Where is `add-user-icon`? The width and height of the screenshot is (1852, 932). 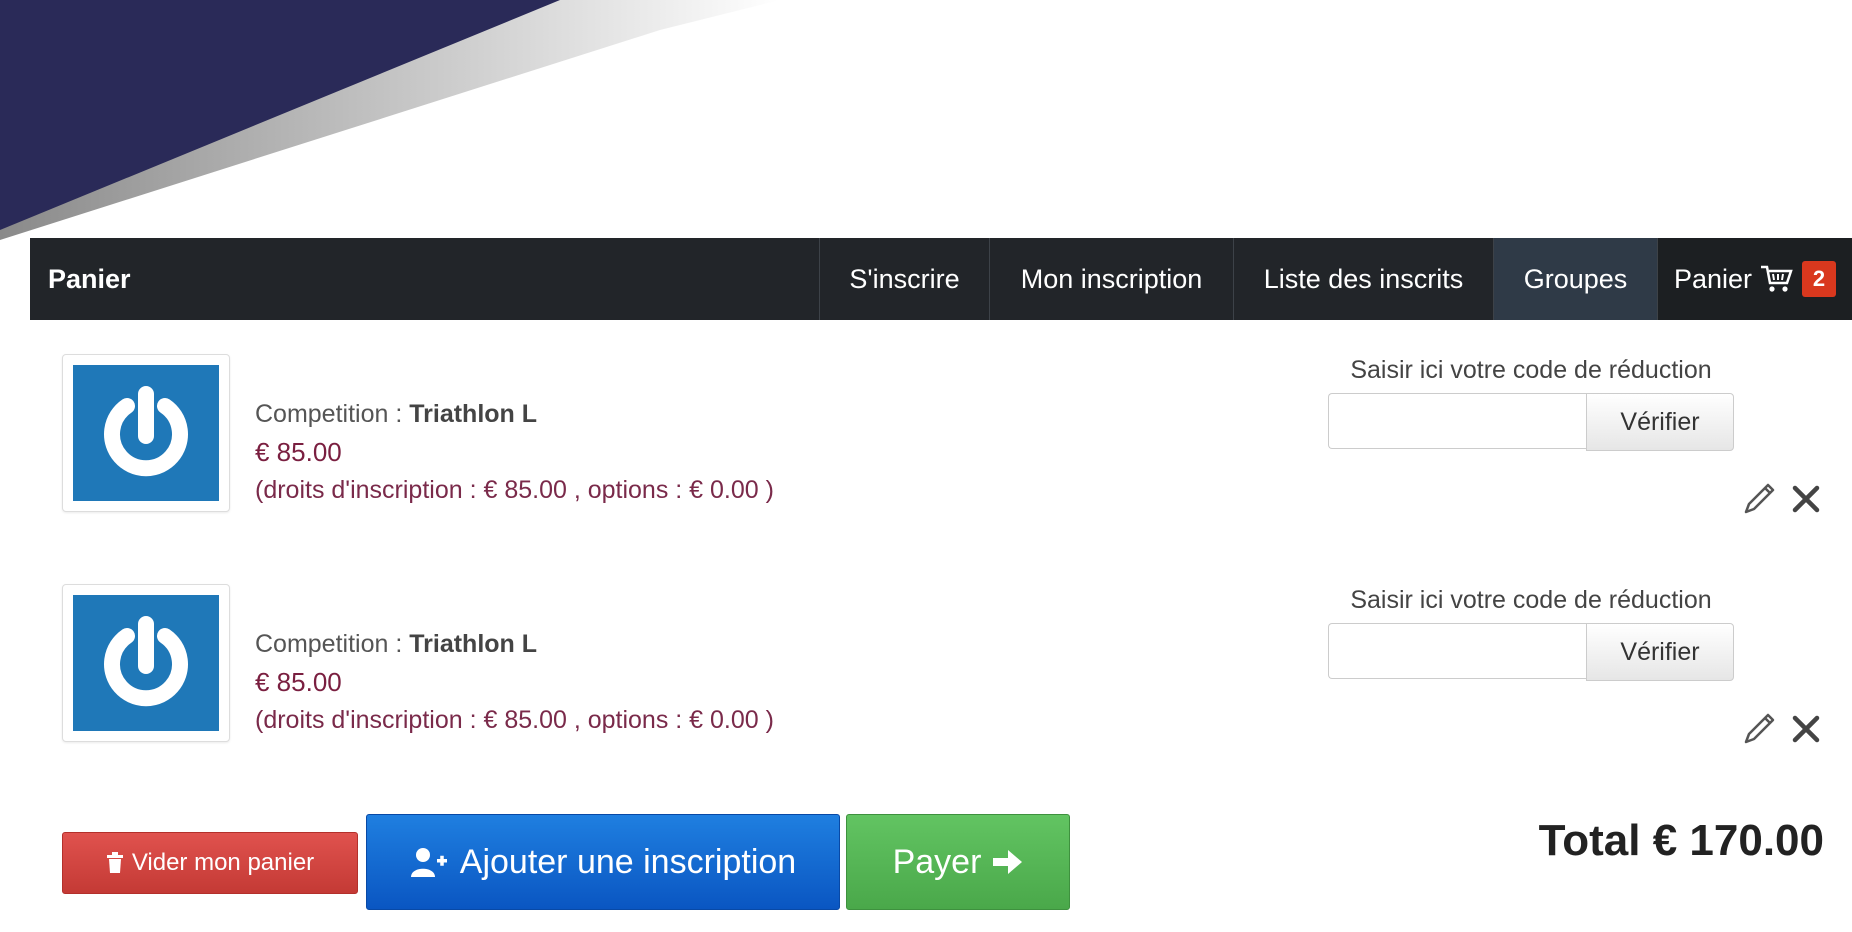 add-user-icon is located at coordinates (428, 862).